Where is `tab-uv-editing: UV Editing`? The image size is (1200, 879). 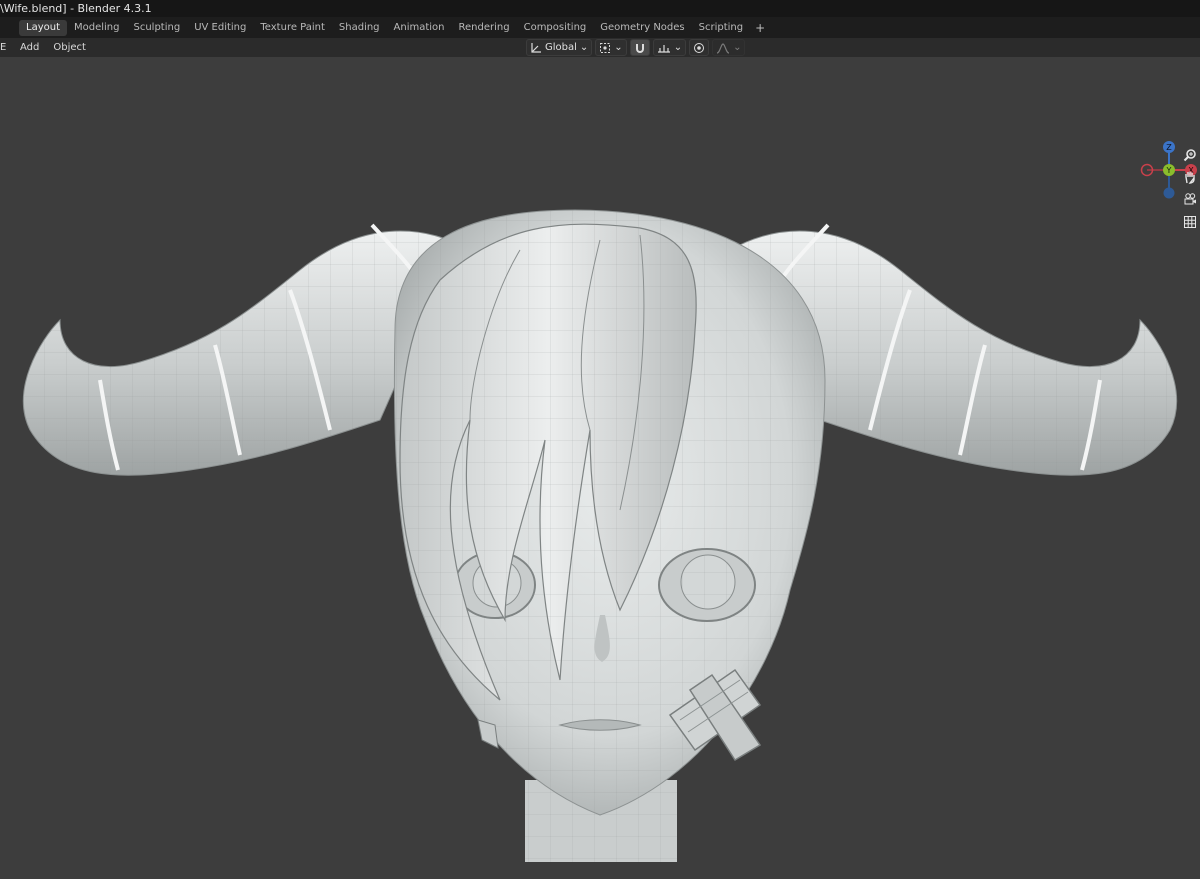 tab-uv-editing: UV Editing is located at coordinates (220, 28).